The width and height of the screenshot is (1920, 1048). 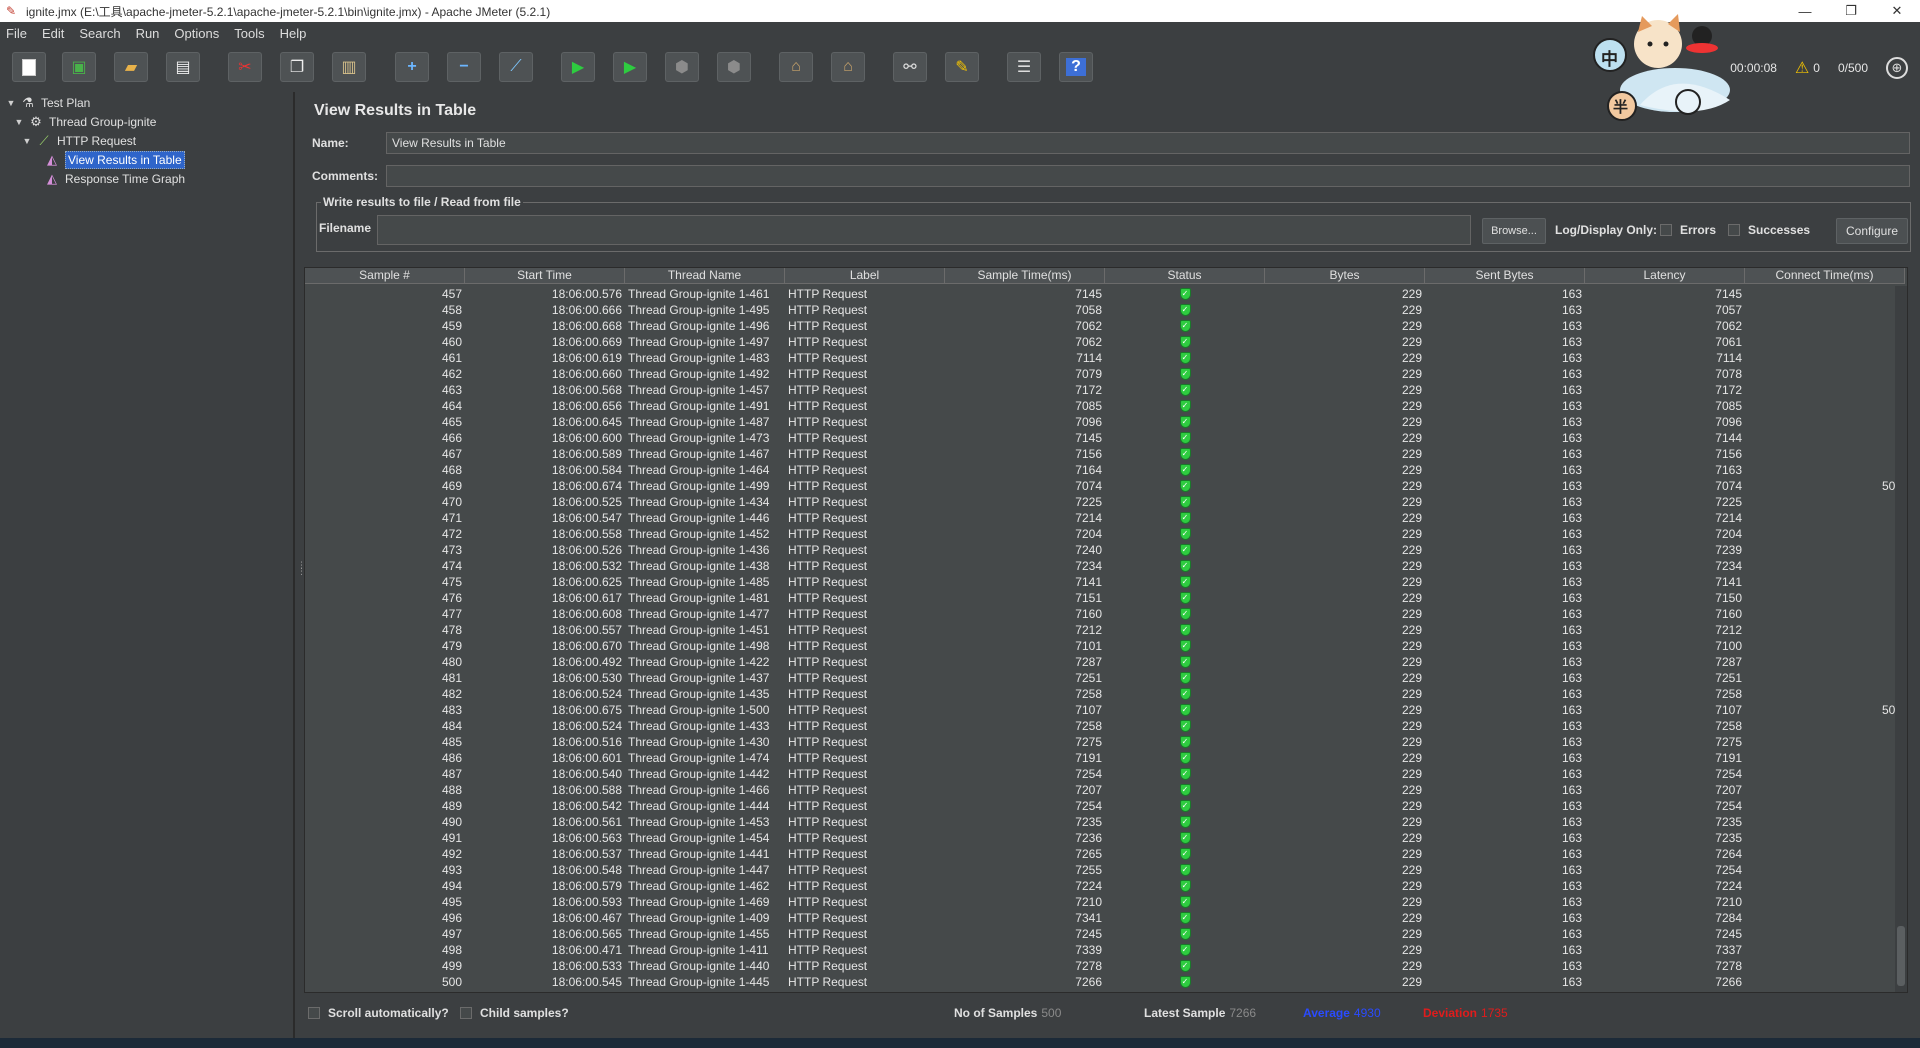 I want to click on paste-button: ▥, so click(x=349, y=67).